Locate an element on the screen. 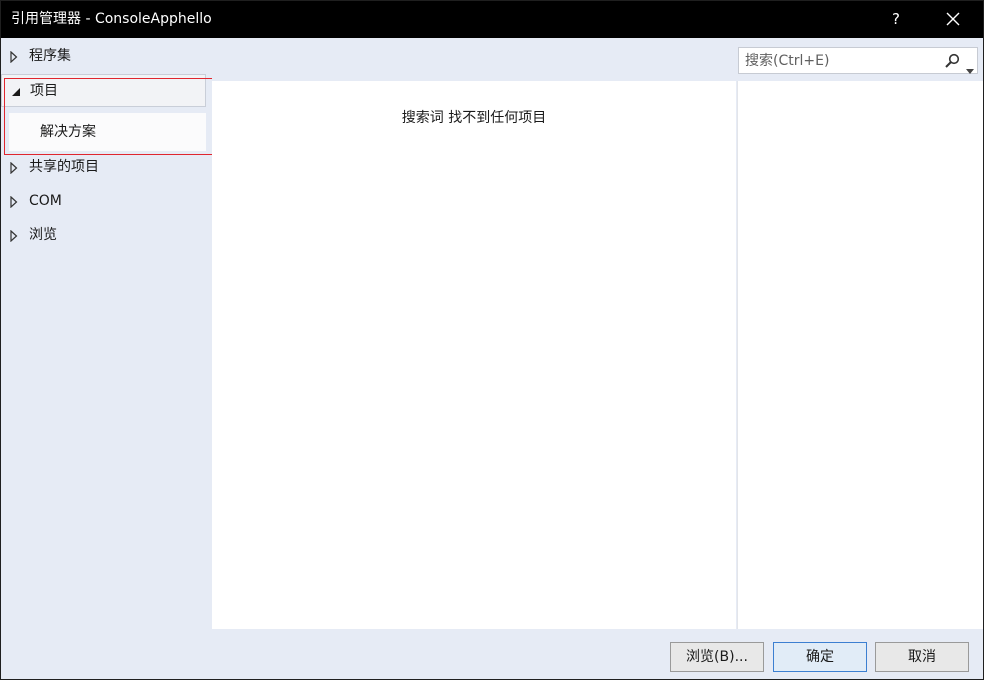 The height and width of the screenshot is (680, 984). window-title: 引用管理器 - ConsoleApphello is located at coordinates (111, 19).